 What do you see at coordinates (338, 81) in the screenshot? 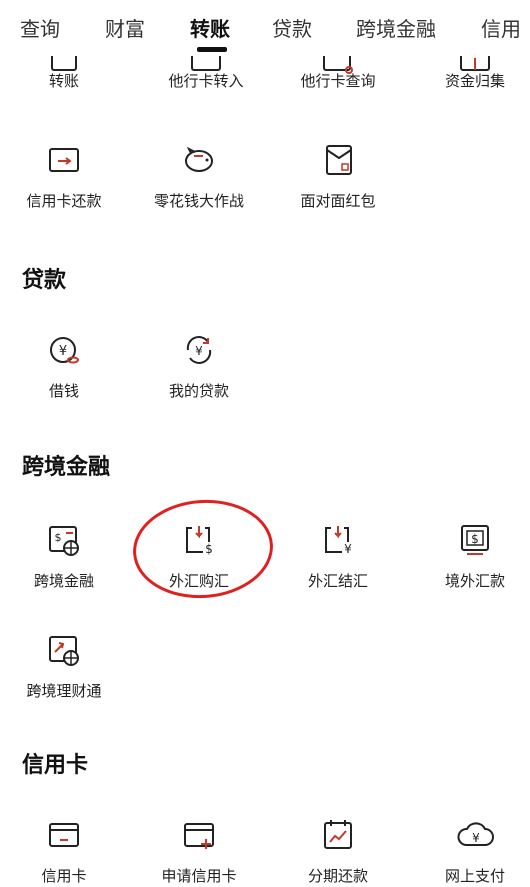
I see `item-label: 他行卡查询` at bounding box center [338, 81].